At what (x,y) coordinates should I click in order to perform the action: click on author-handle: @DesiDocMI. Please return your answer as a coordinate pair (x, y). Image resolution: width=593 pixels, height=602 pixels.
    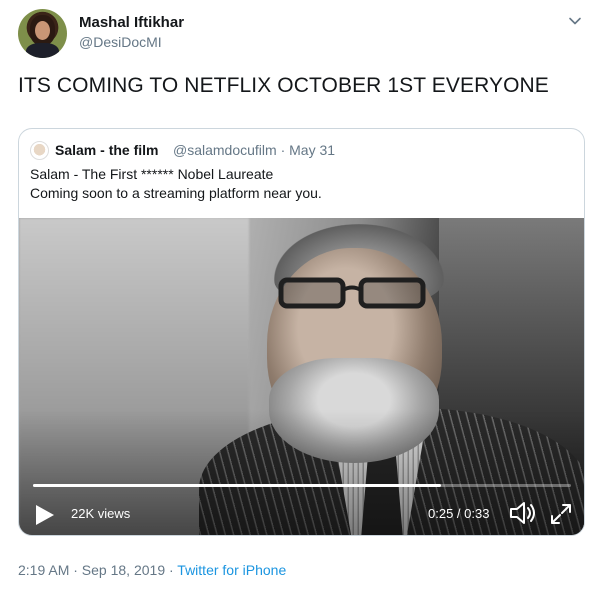
    Looking at the image, I should click on (120, 42).